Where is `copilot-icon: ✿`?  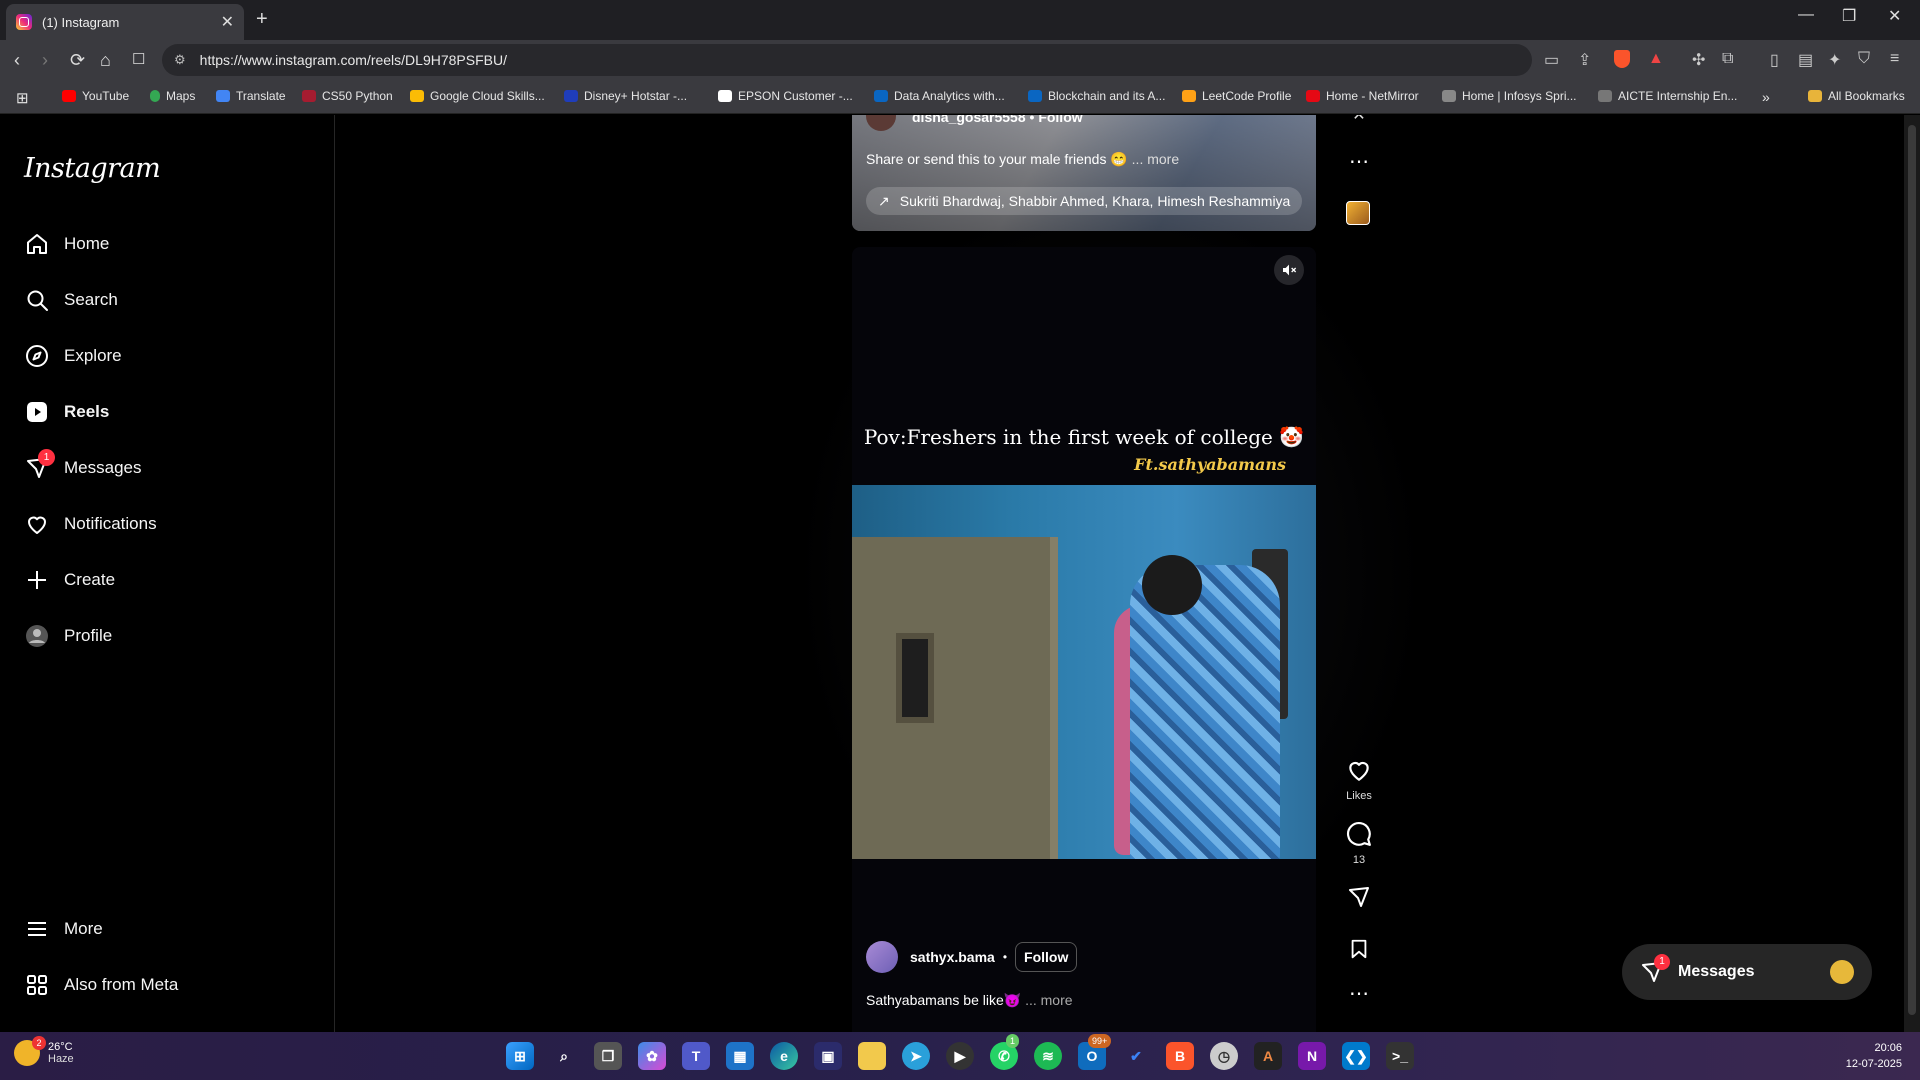 copilot-icon: ✿ is located at coordinates (652, 1056).